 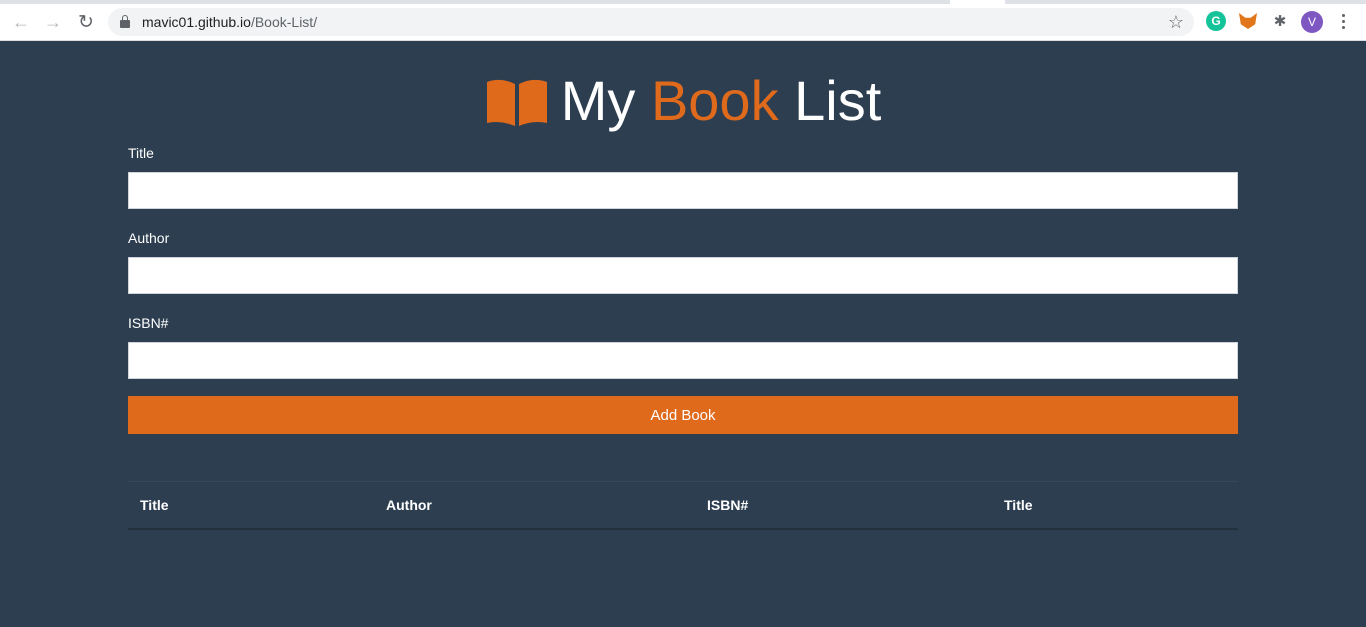 I want to click on title-word-list: List, so click(x=830, y=100).